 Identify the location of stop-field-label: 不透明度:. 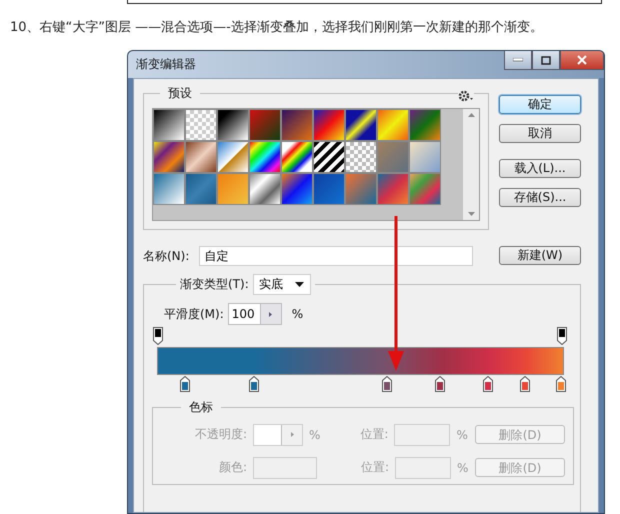
(220, 434).